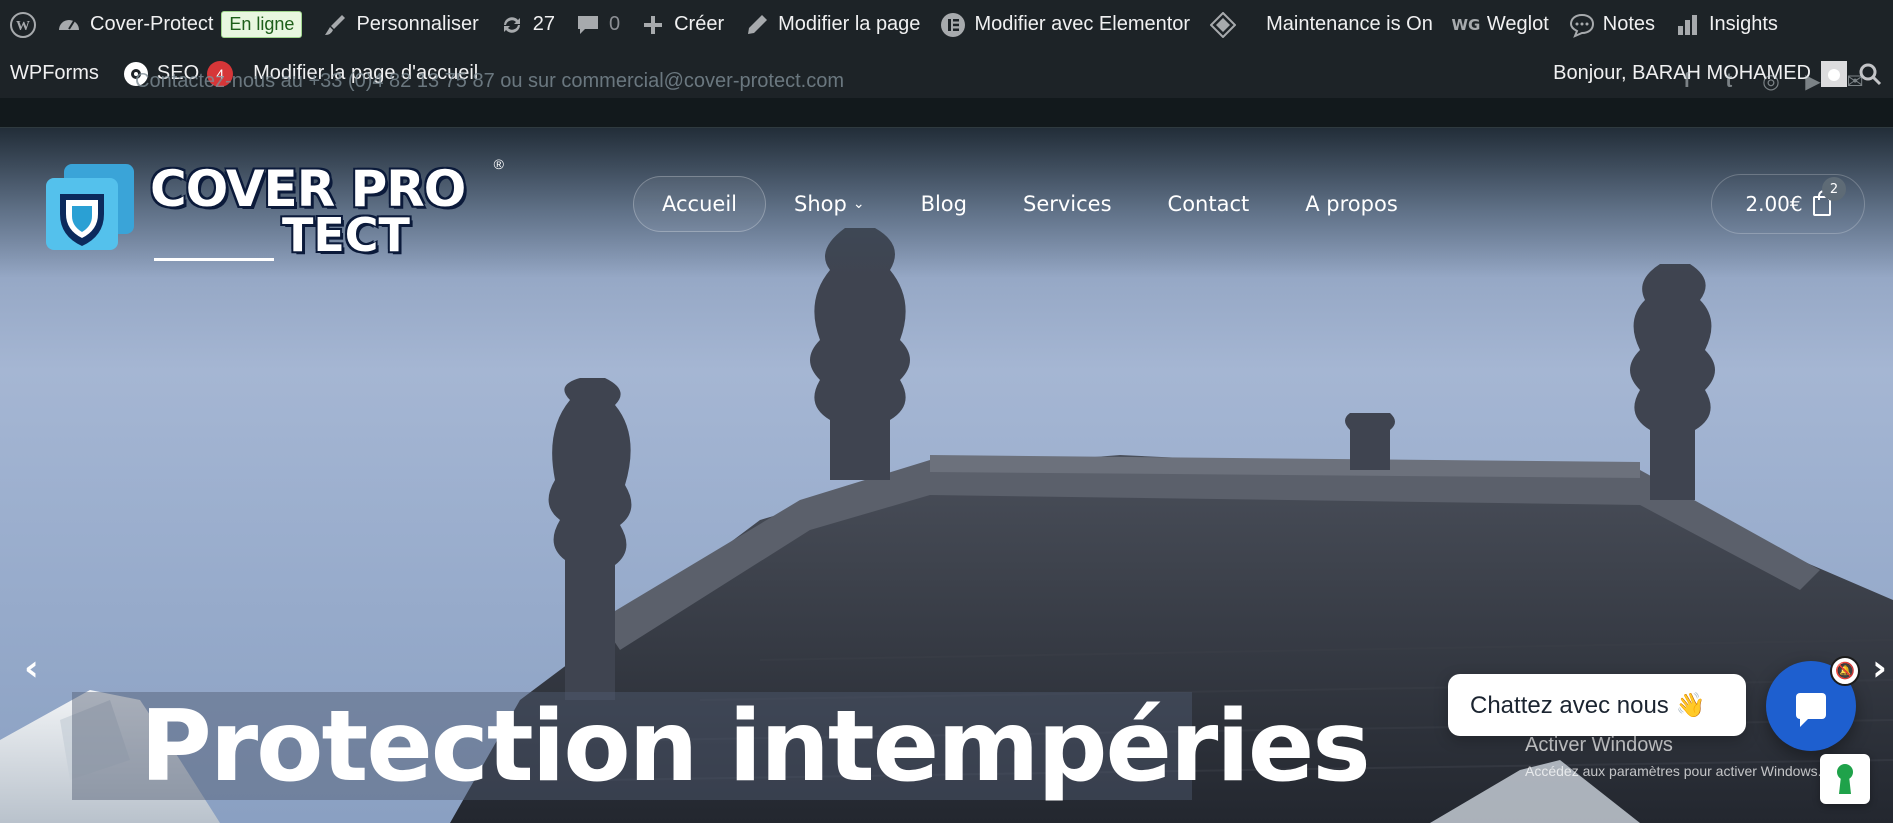 Image resolution: width=1893 pixels, height=823 pixels. I want to click on svg-text: W, so click(23, 26).